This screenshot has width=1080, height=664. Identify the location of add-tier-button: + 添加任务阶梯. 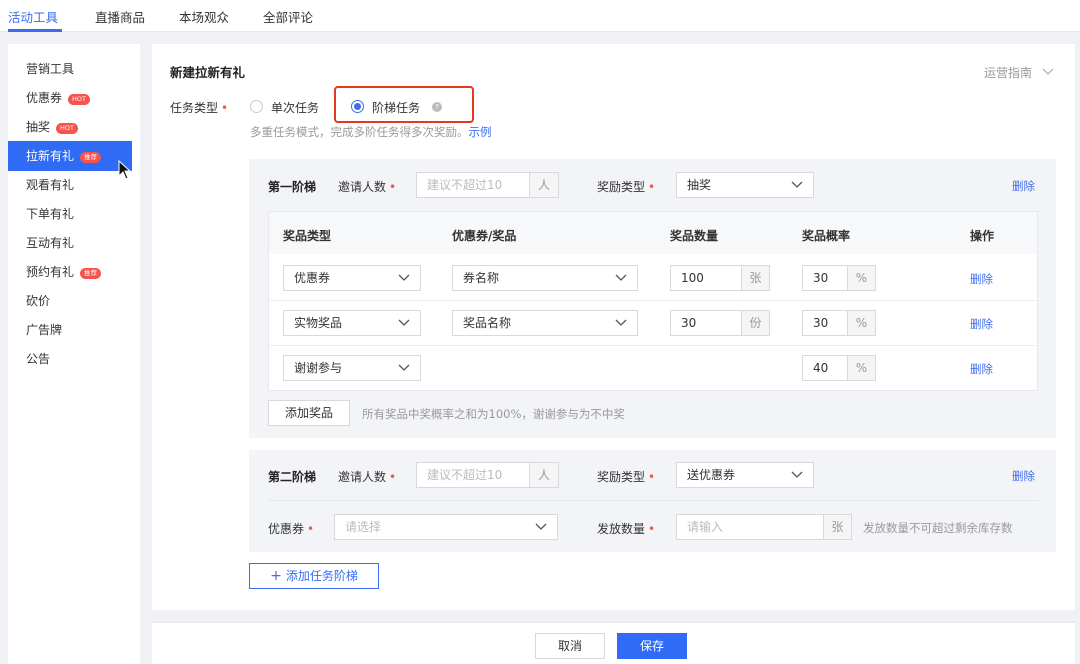
(314, 576).